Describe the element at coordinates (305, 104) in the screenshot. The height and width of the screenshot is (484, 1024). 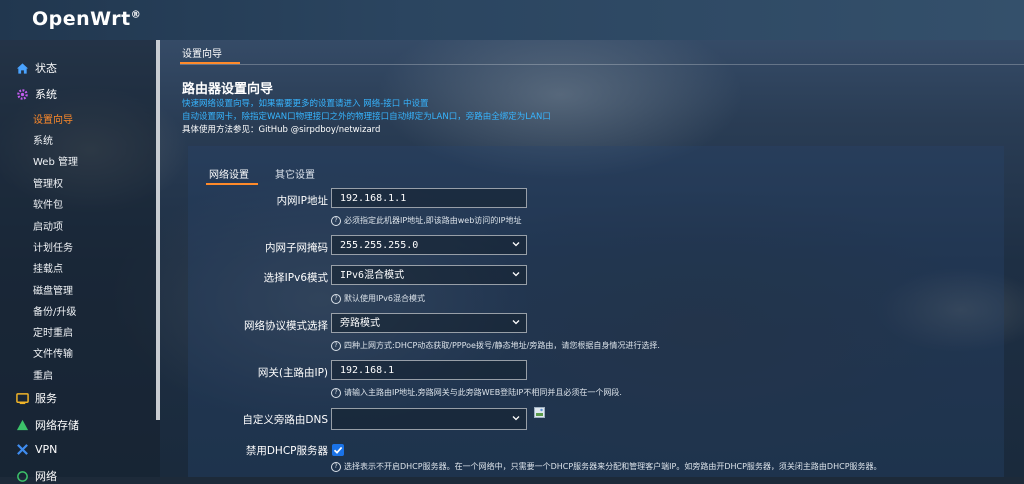
I see `description-line-1: 快速网络设置向导，如果需要更多的设置请进入 网络-接口 中设置` at that location.